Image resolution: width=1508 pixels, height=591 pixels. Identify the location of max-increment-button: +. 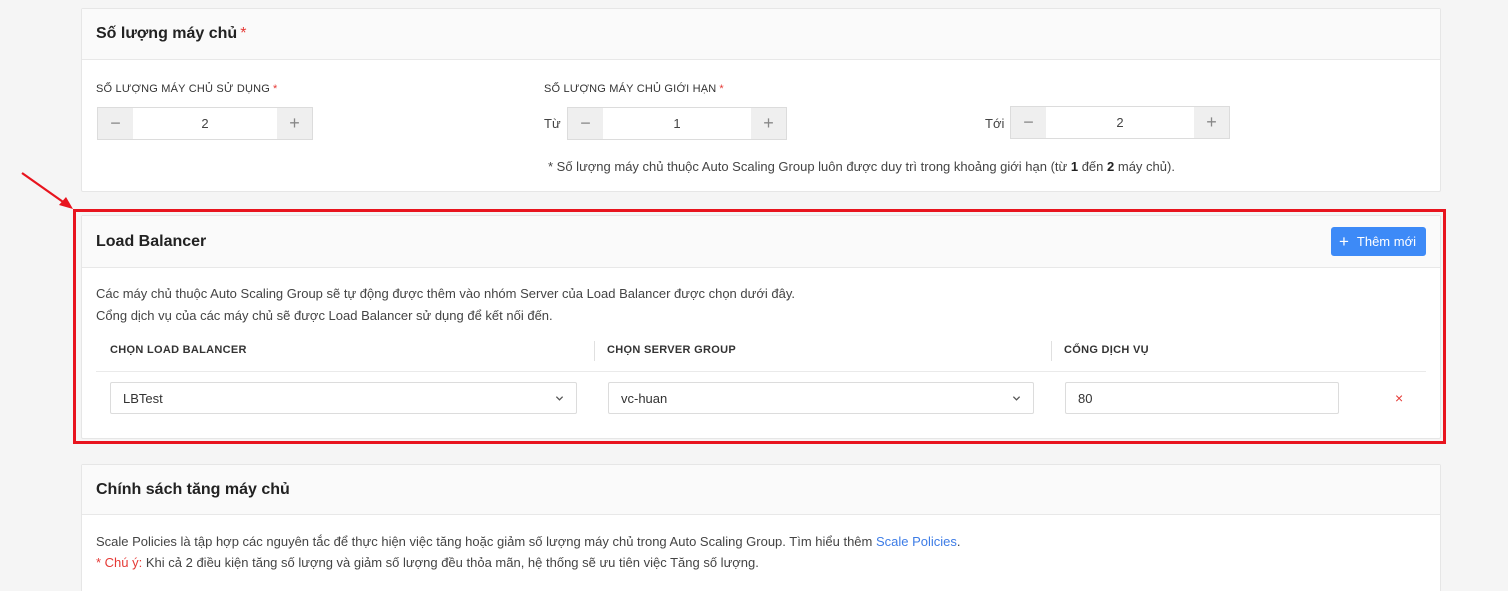
(1211, 122).